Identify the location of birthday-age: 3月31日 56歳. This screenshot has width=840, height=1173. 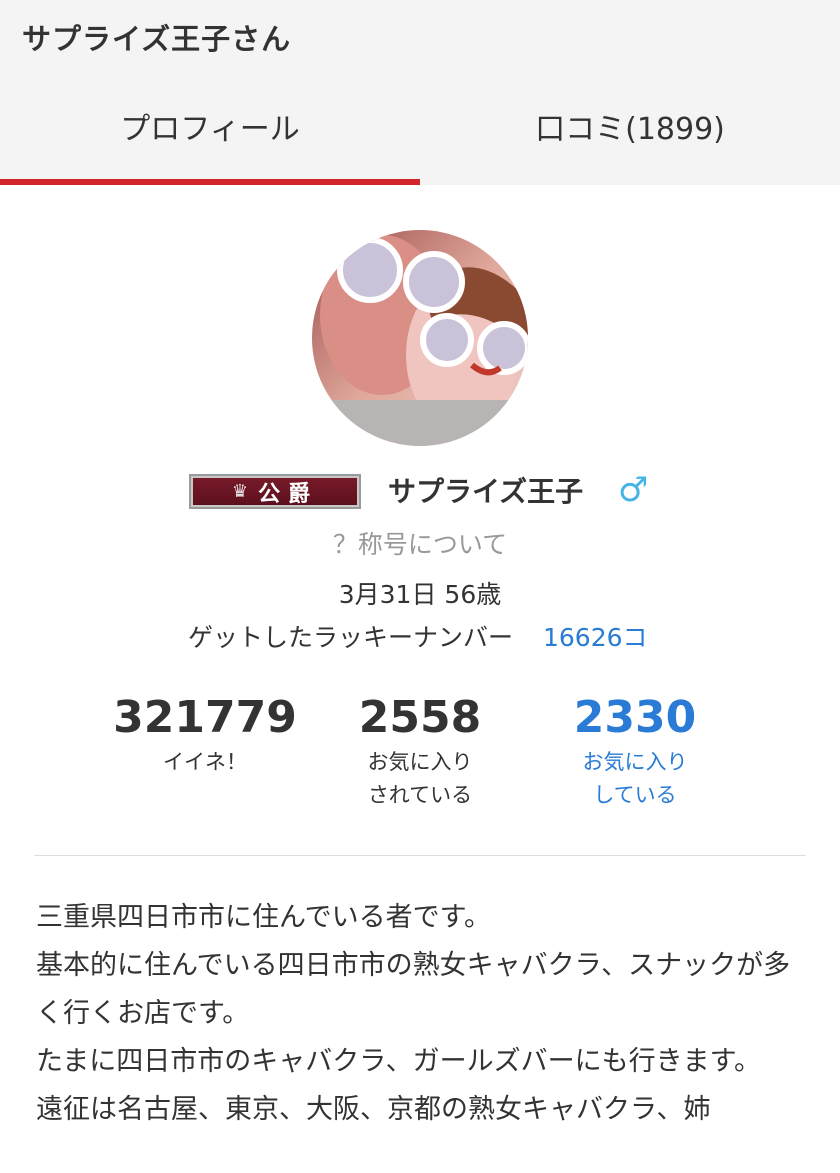
(420, 594).